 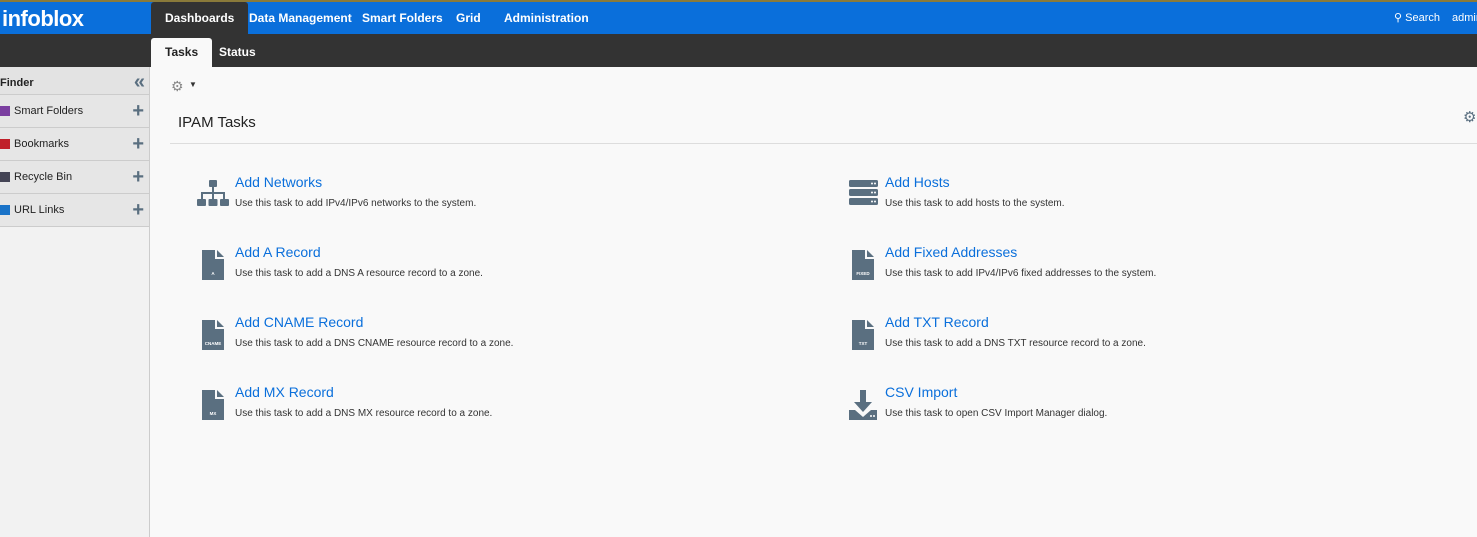 What do you see at coordinates (1417, 18) in the screenshot?
I see `search-button: ⚲ Search` at bounding box center [1417, 18].